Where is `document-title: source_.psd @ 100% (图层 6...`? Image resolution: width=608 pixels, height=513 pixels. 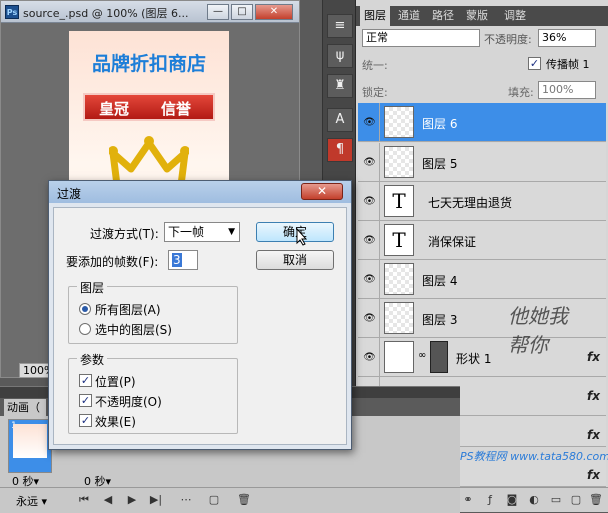
document-title: source_.psd @ 100% (图层 6... is located at coordinates (106, 13).